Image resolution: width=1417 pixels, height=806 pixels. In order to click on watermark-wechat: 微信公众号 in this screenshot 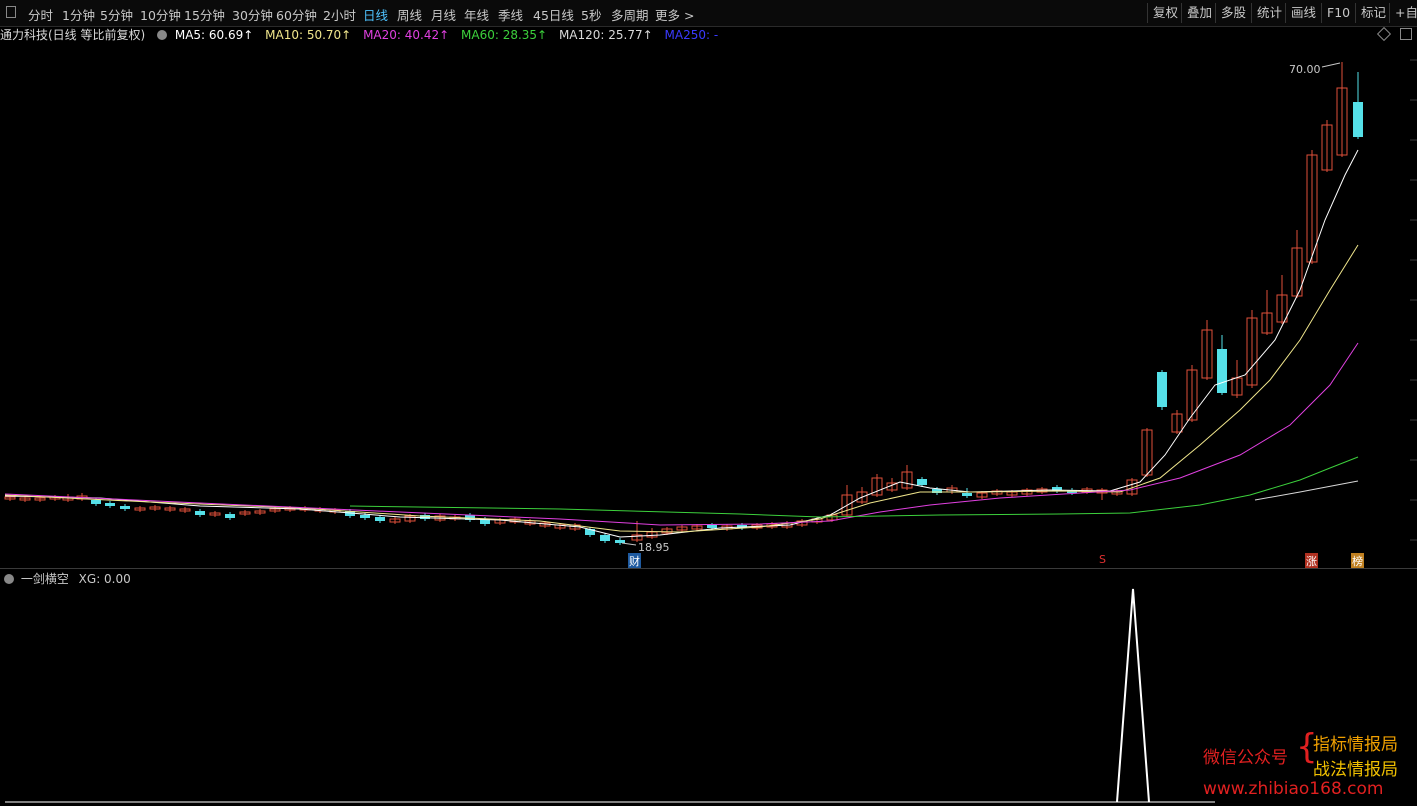, I will do `click(1245, 758)`.